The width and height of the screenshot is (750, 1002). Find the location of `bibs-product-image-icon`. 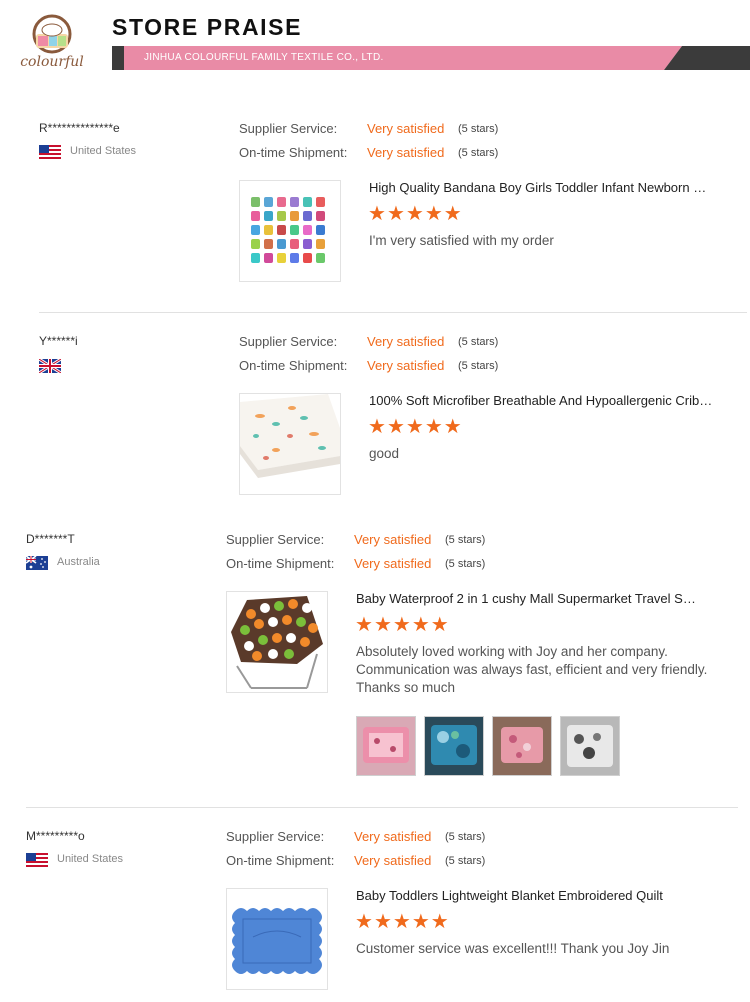

bibs-product-image-icon is located at coordinates (290, 231).